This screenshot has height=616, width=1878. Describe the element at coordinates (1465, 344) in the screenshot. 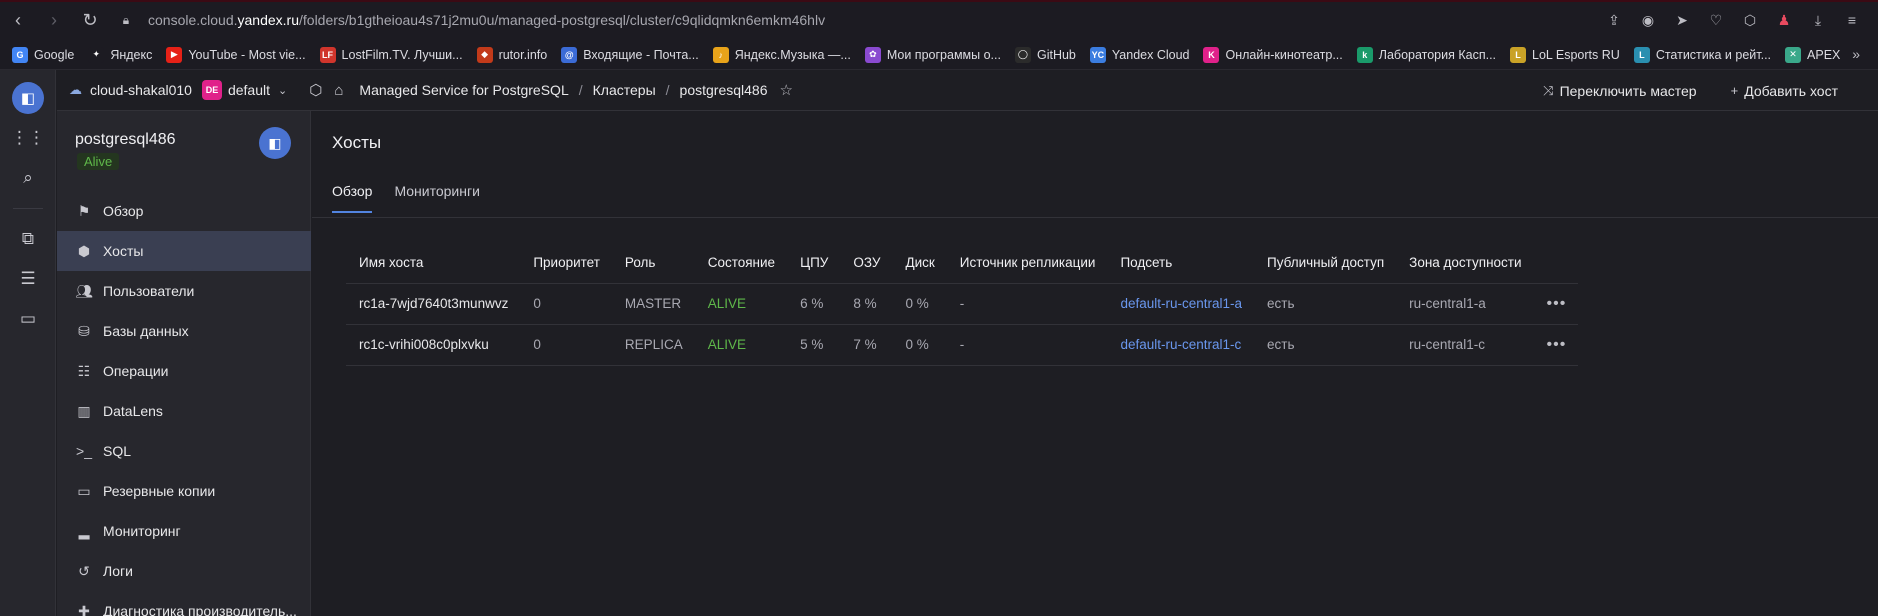

I see `cell-zone: ru-central1-c` at that location.